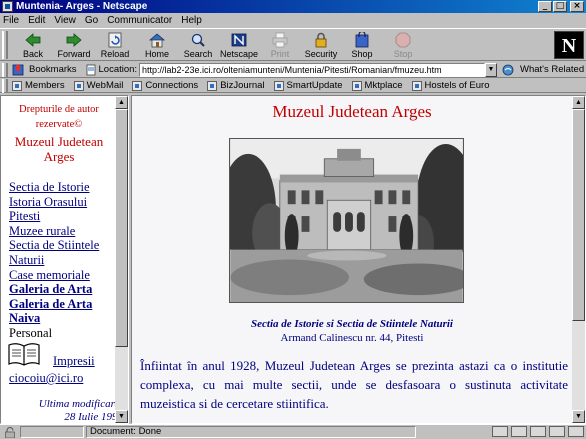 The height and width of the screenshot is (439, 586). I want to click on personal-item-bizjournal: BizJournal, so click(236, 85).